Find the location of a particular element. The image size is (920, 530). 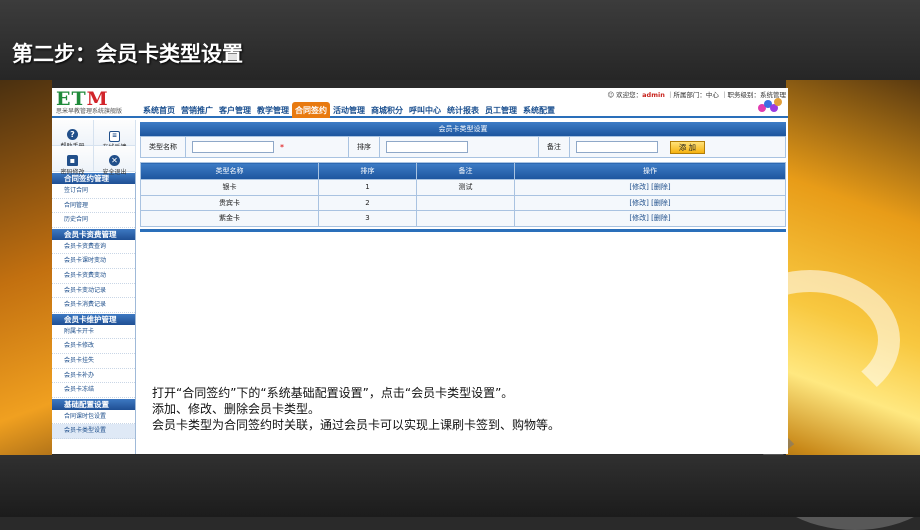

sidebar-link: 附属卡开卡 is located at coordinates (93, 332).